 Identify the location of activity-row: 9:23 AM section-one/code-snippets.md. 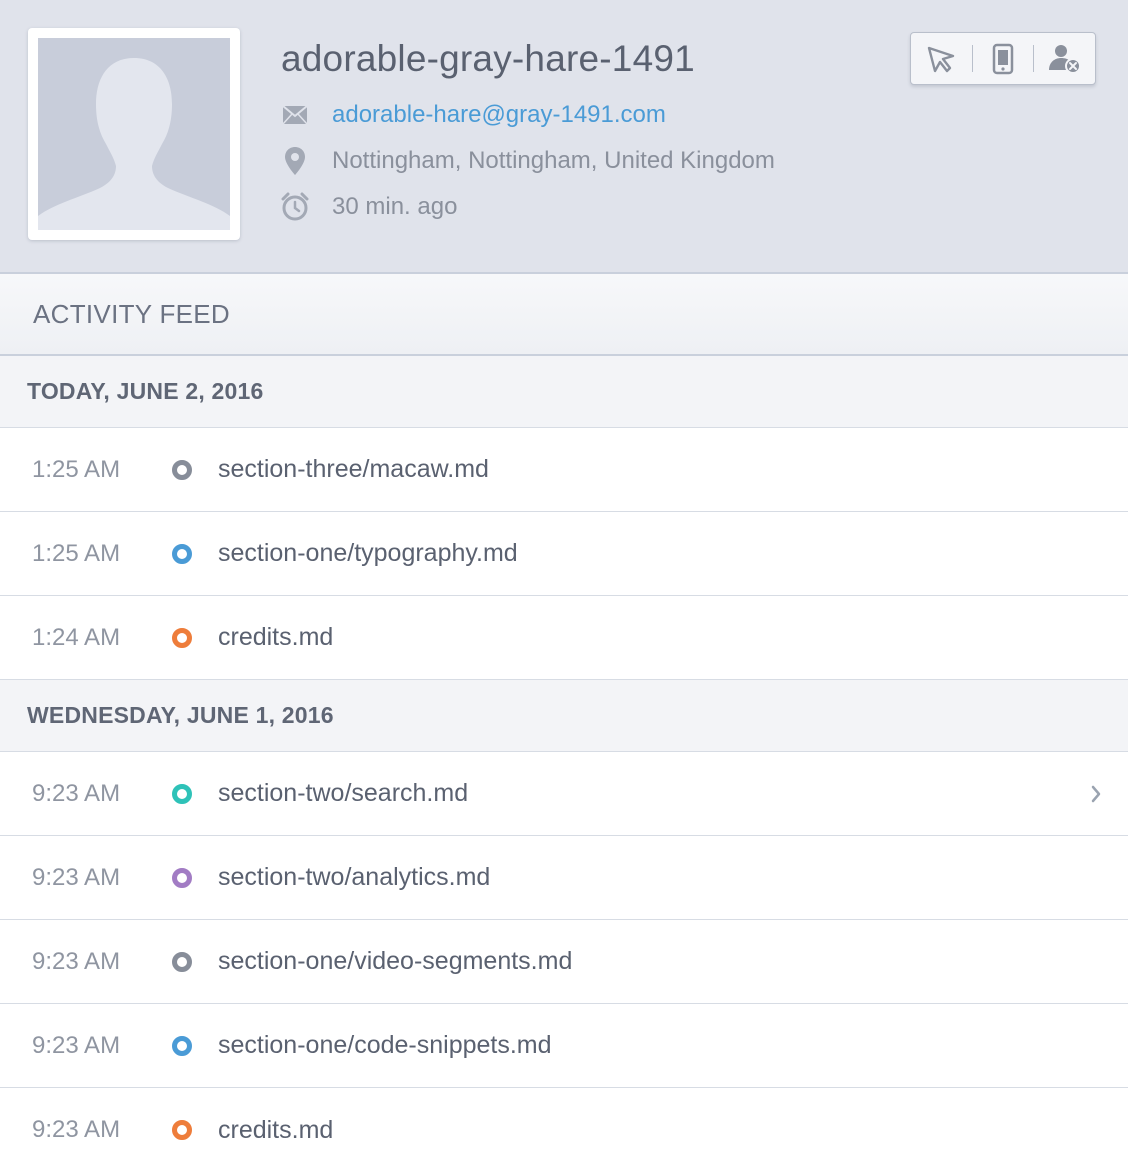
(564, 1046).